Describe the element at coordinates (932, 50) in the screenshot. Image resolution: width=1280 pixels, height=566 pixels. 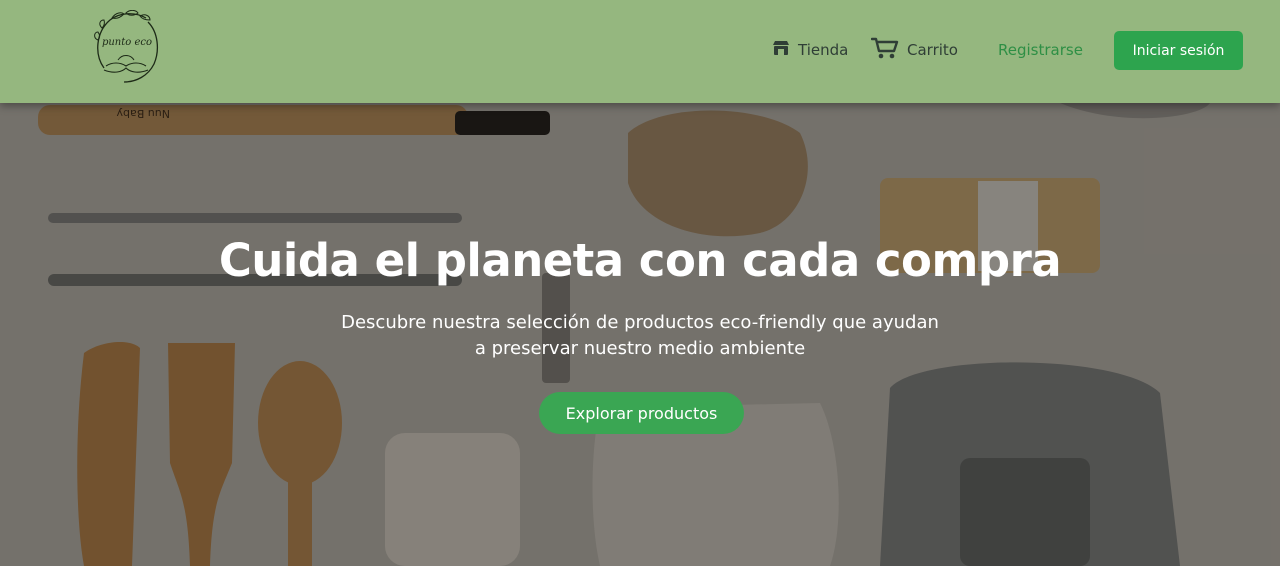
I see `carrito-label: Carrito` at that location.